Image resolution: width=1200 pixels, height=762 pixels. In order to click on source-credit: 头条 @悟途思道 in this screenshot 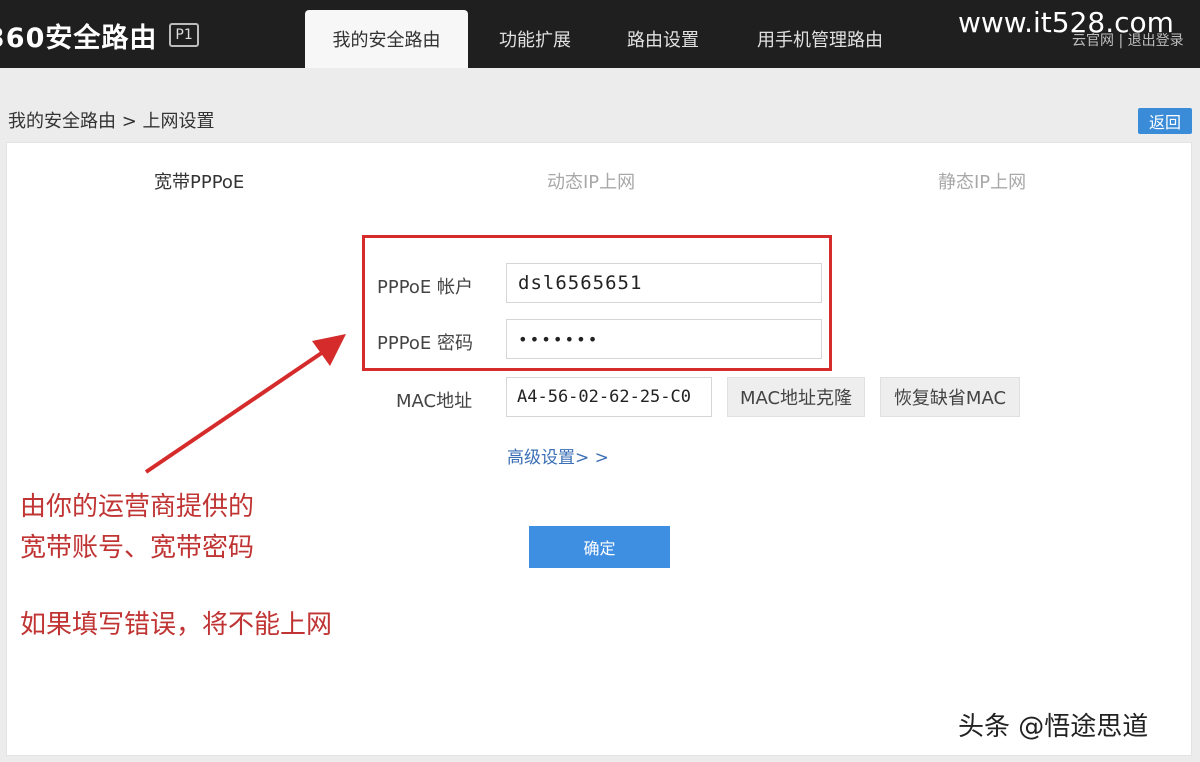, I will do `click(1053, 727)`.